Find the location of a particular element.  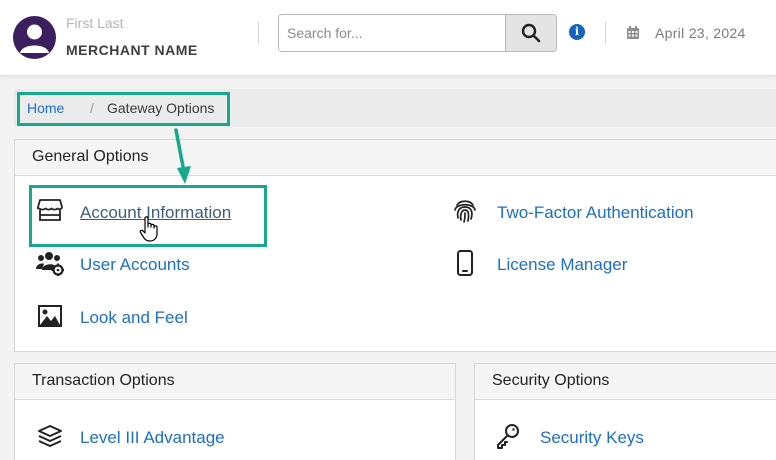

search-box is located at coordinates (417, 33).